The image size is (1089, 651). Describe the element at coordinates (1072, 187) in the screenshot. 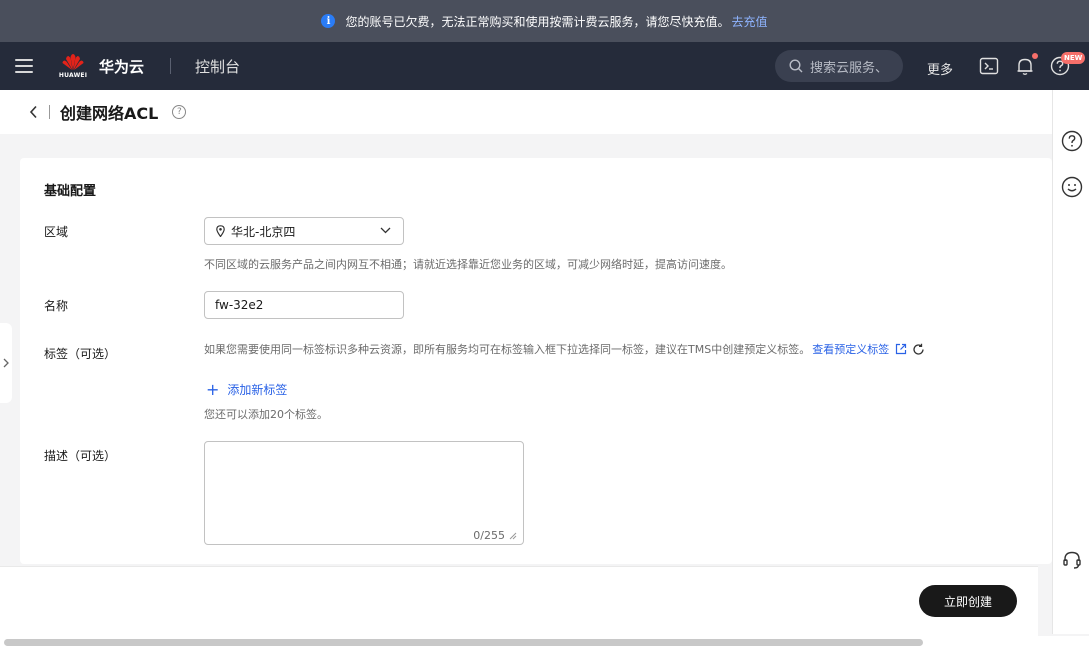

I see `smiley-feedback-icon` at that location.